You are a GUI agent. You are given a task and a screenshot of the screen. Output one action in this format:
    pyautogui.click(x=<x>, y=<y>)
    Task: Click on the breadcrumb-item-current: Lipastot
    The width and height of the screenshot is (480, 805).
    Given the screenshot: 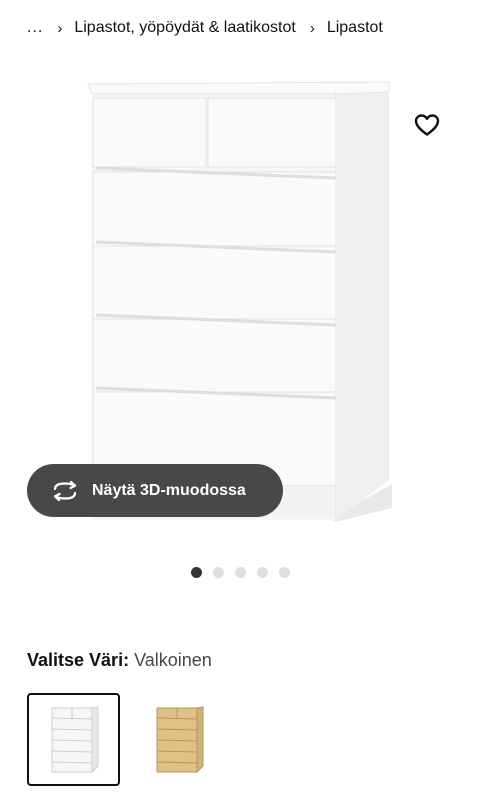 What is the action you would take?
    pyautogui.click(x=355, y=28)
    